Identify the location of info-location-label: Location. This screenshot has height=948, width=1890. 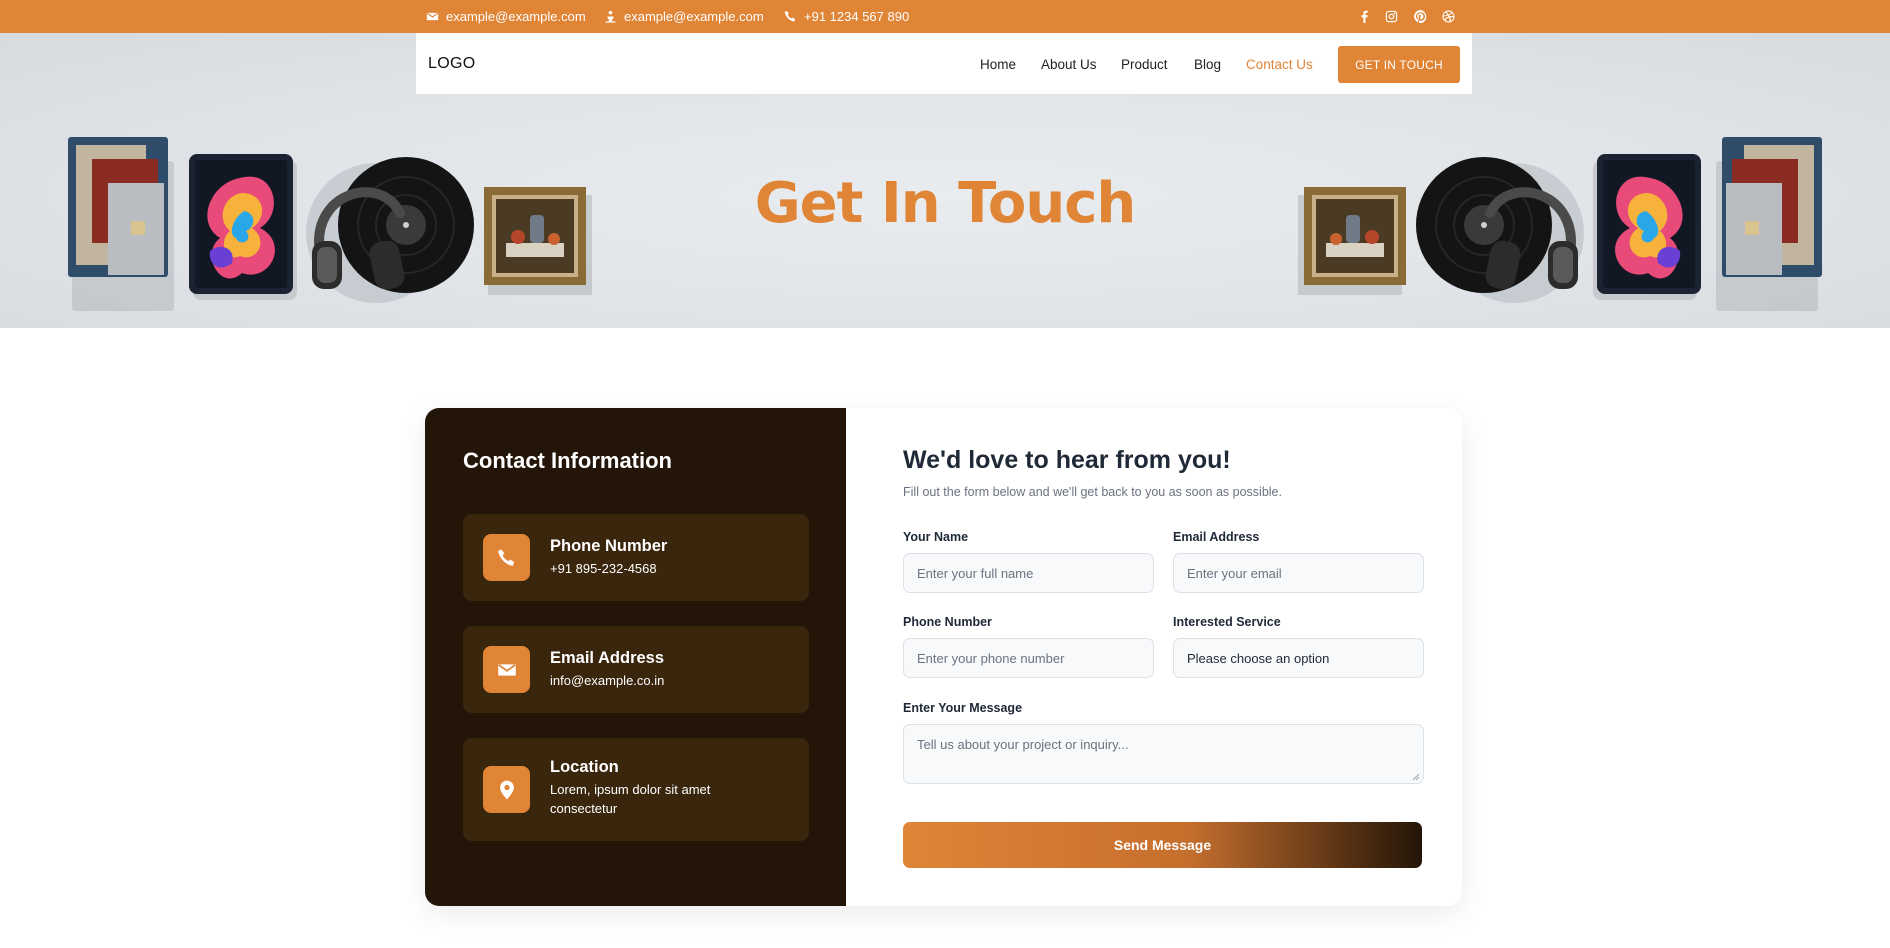
(584, 767).